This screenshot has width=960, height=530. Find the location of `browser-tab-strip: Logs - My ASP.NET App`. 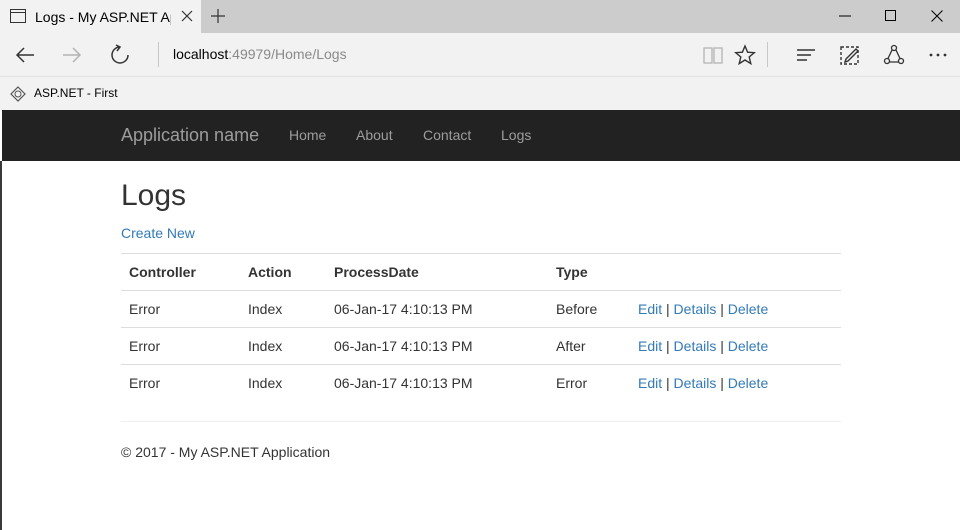

browser-tab-strip: Logs - My ASP.NET App is located at coordinates (480, 16).